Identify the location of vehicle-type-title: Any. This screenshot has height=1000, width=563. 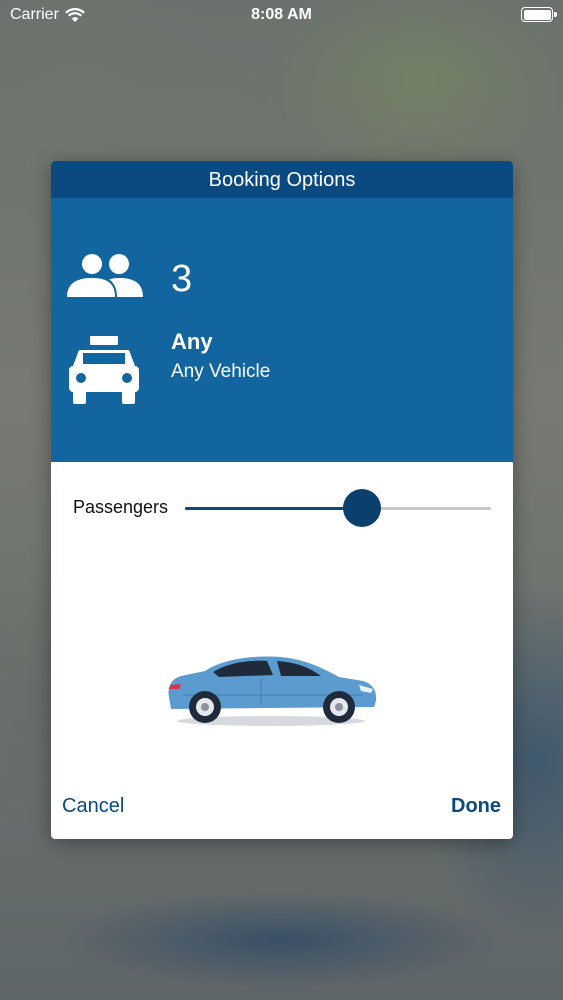
(192, 341).